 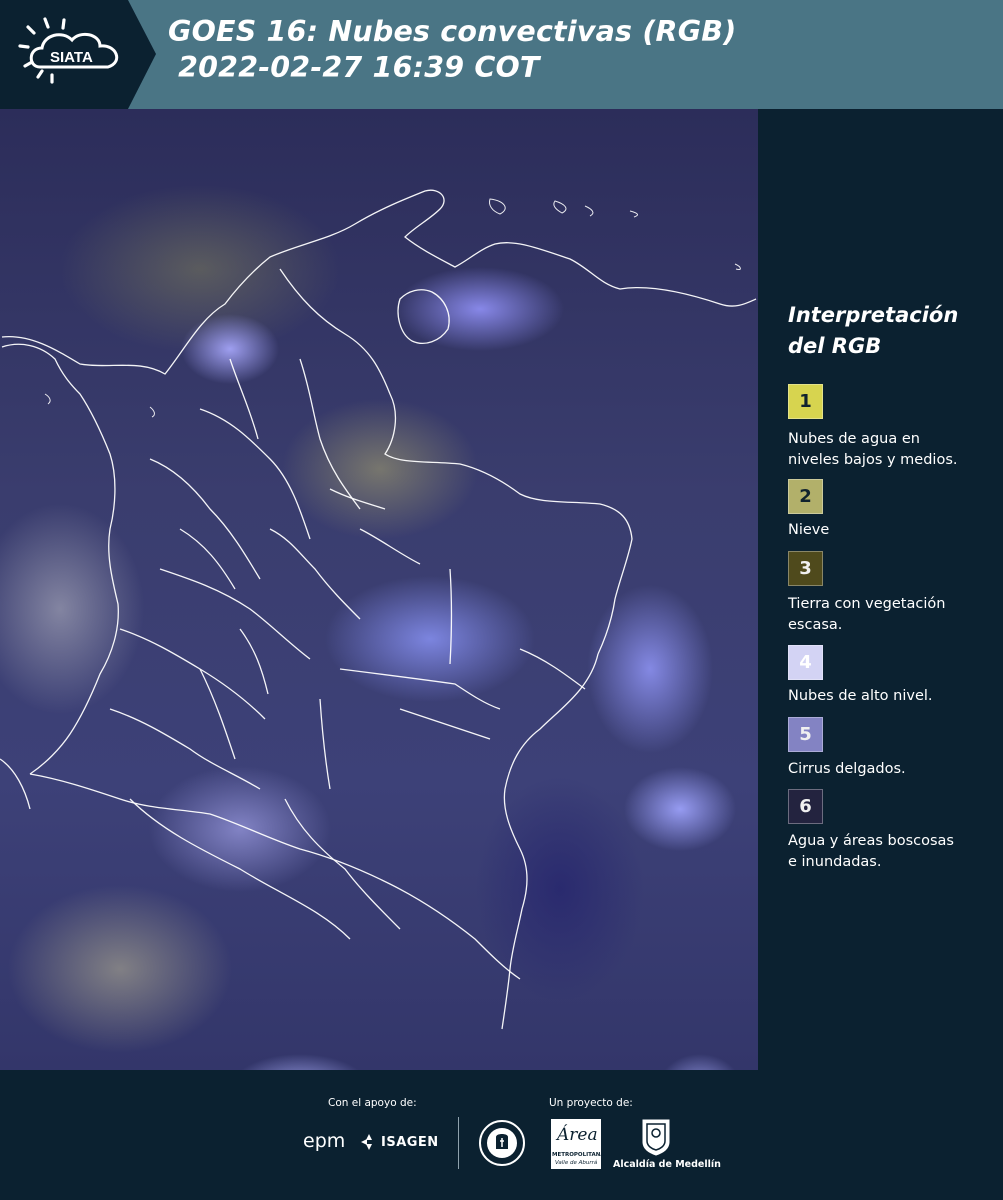 What do you see at coordinates (372, 1103) in the screenshot?
I see `support-label: Con el apoyo de:` at bounding box center [372, 1103].